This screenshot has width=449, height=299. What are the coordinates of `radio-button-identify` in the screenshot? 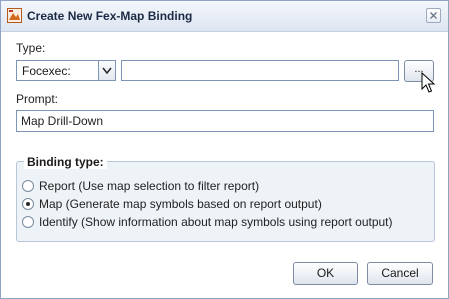 It's located at (28, 222).